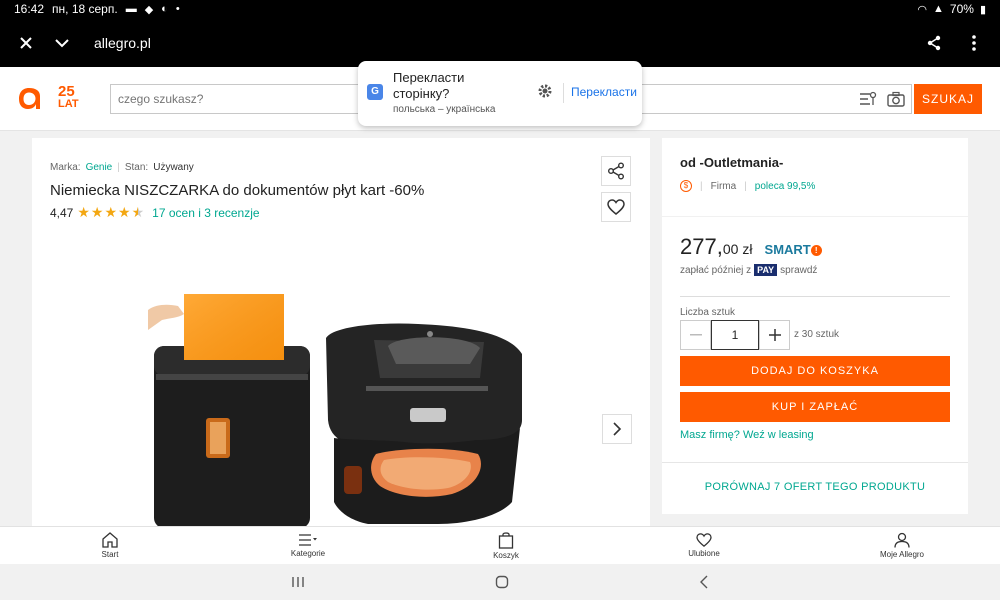 The height and width of the screenshot is (600, 1000). Describe the element at coordinates (815, 371) in the screenshot. I see `add-to-cart-button: DODAJ DO KOSZYKA` at that location.